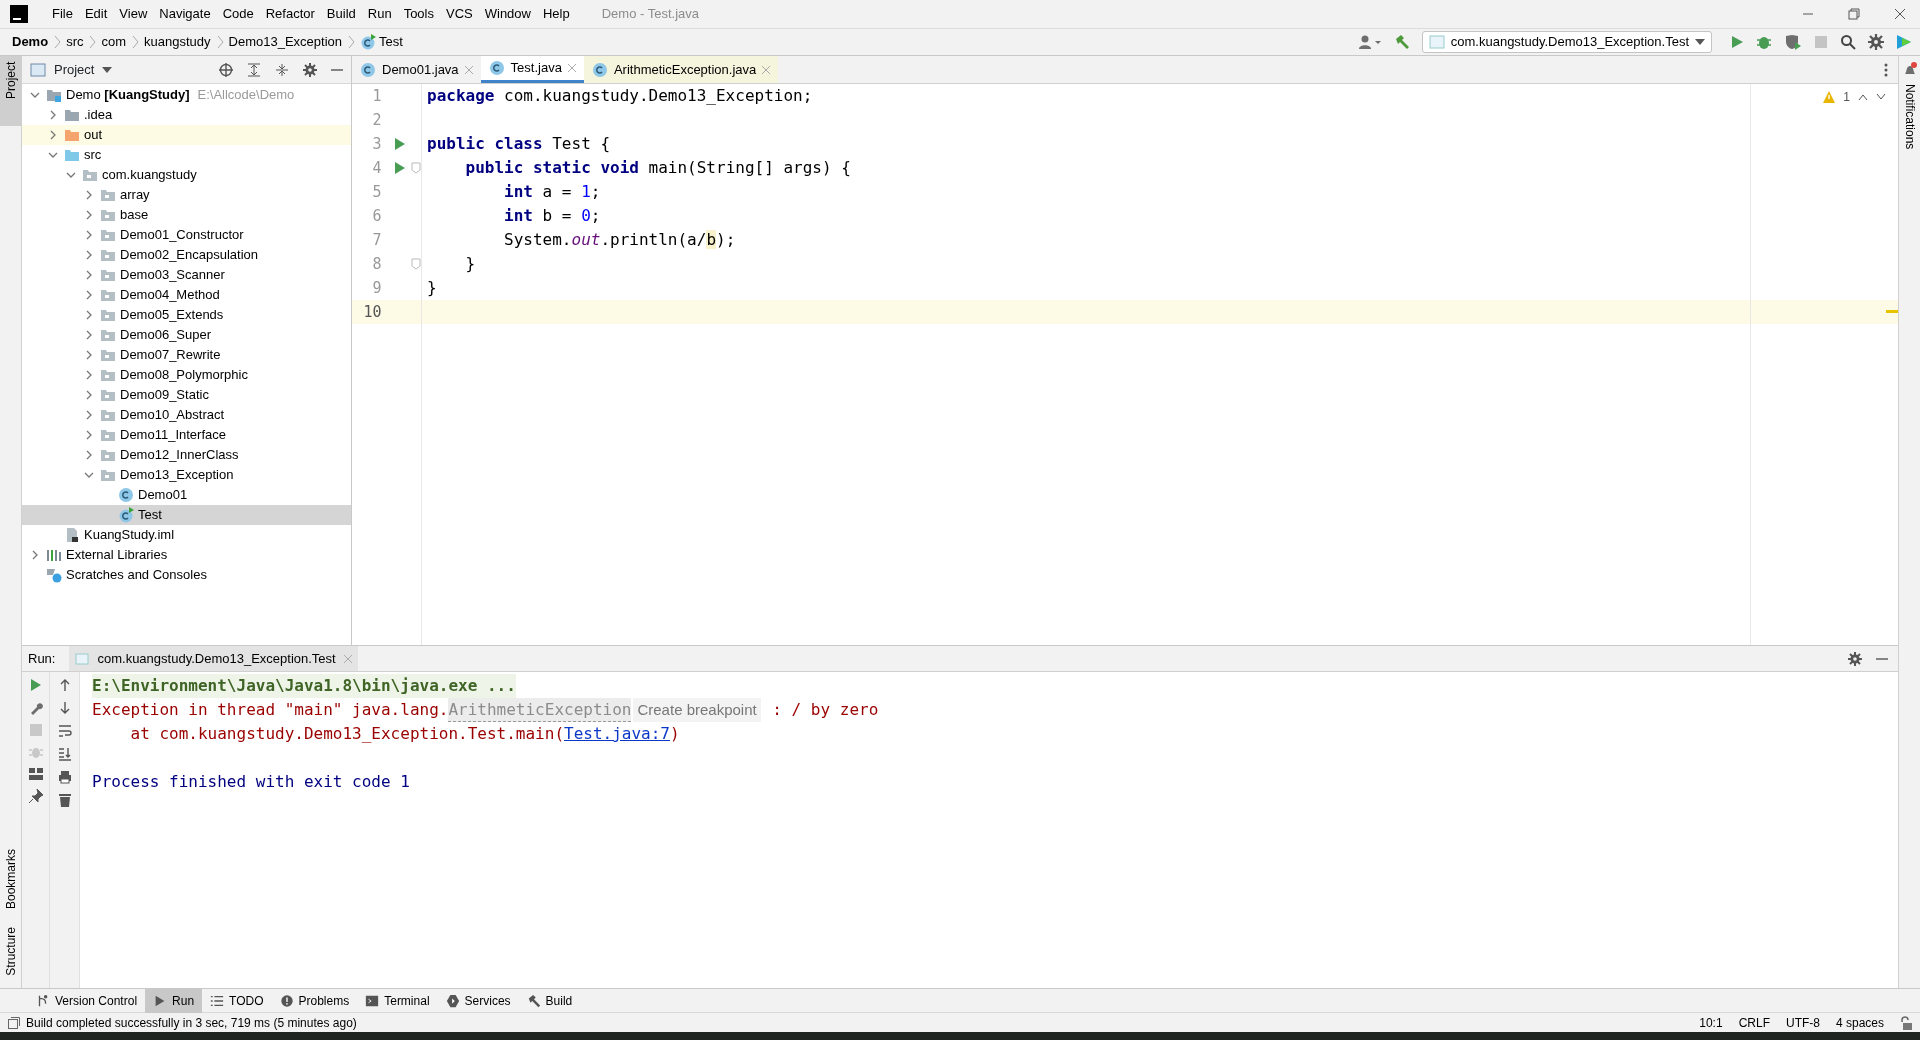  What do you see at coordinates (62, 14) in the screenshot?
I see `menu-item: File` at bounding box center [62, 14].